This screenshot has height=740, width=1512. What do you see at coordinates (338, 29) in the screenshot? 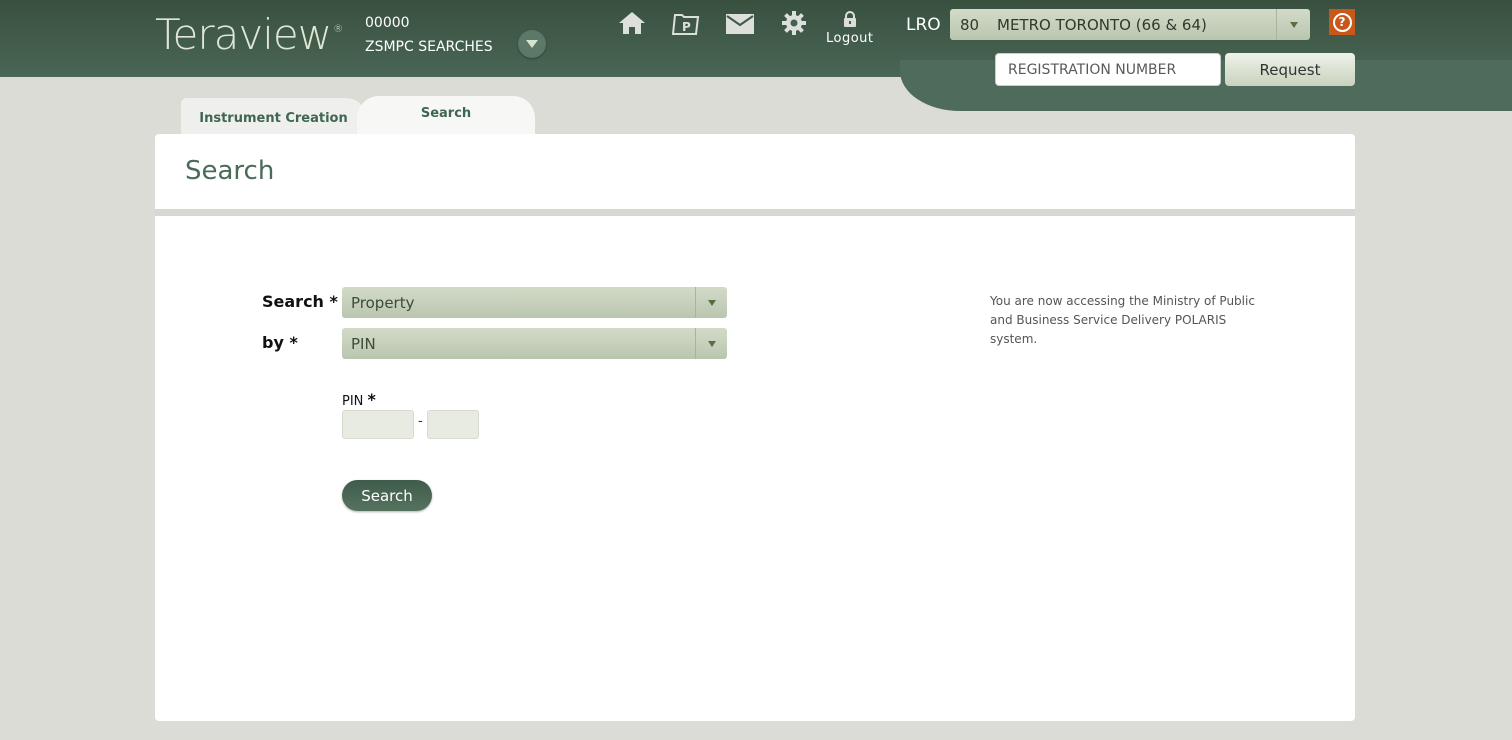
I see `registered-mark: ®` at bounding box center [338, 29].